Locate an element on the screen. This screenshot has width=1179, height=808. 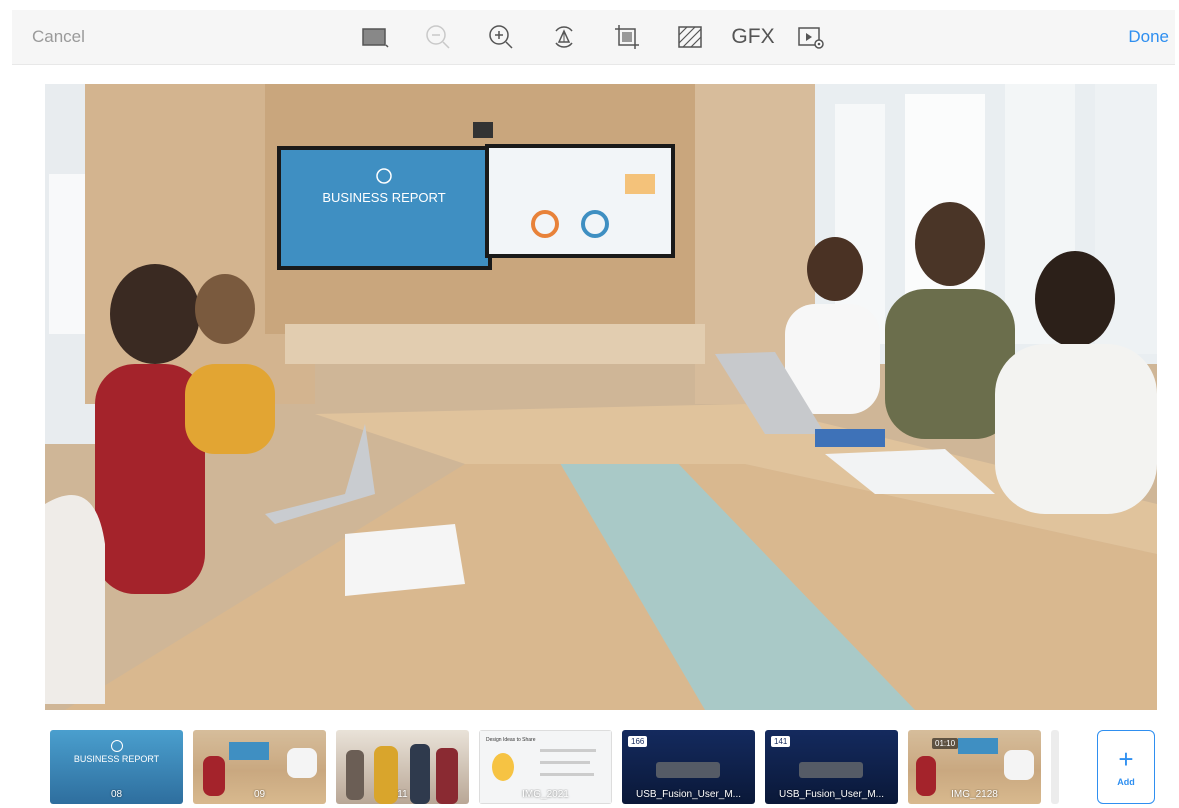
filmstrip-thumb: Design Ideas to Share IMG_2021 is located at coordinates (545, 767).